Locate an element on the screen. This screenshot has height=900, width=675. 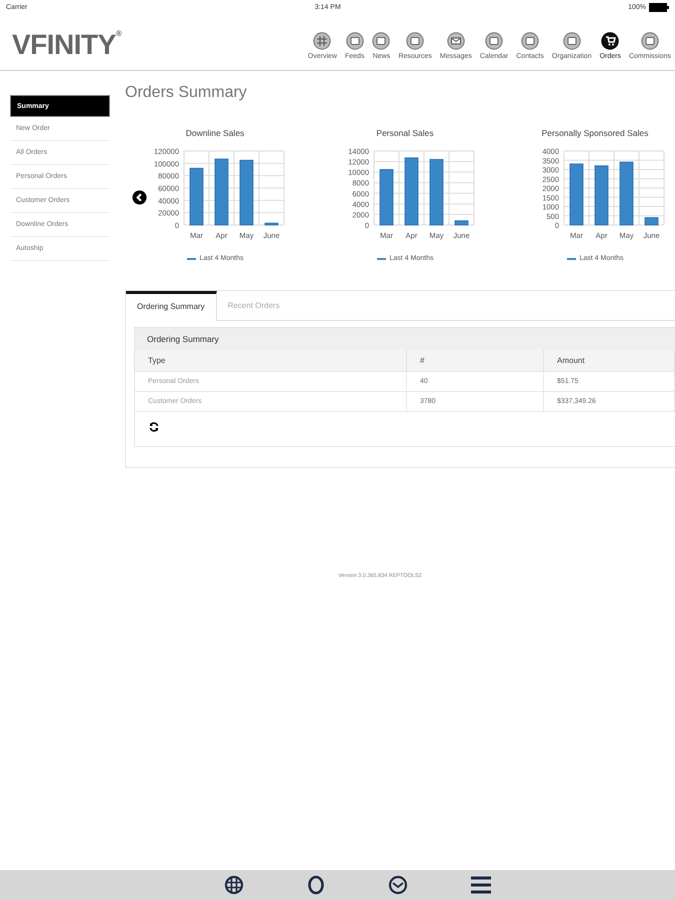
page-title: Orders Summary is located at coordinates (186, 93).